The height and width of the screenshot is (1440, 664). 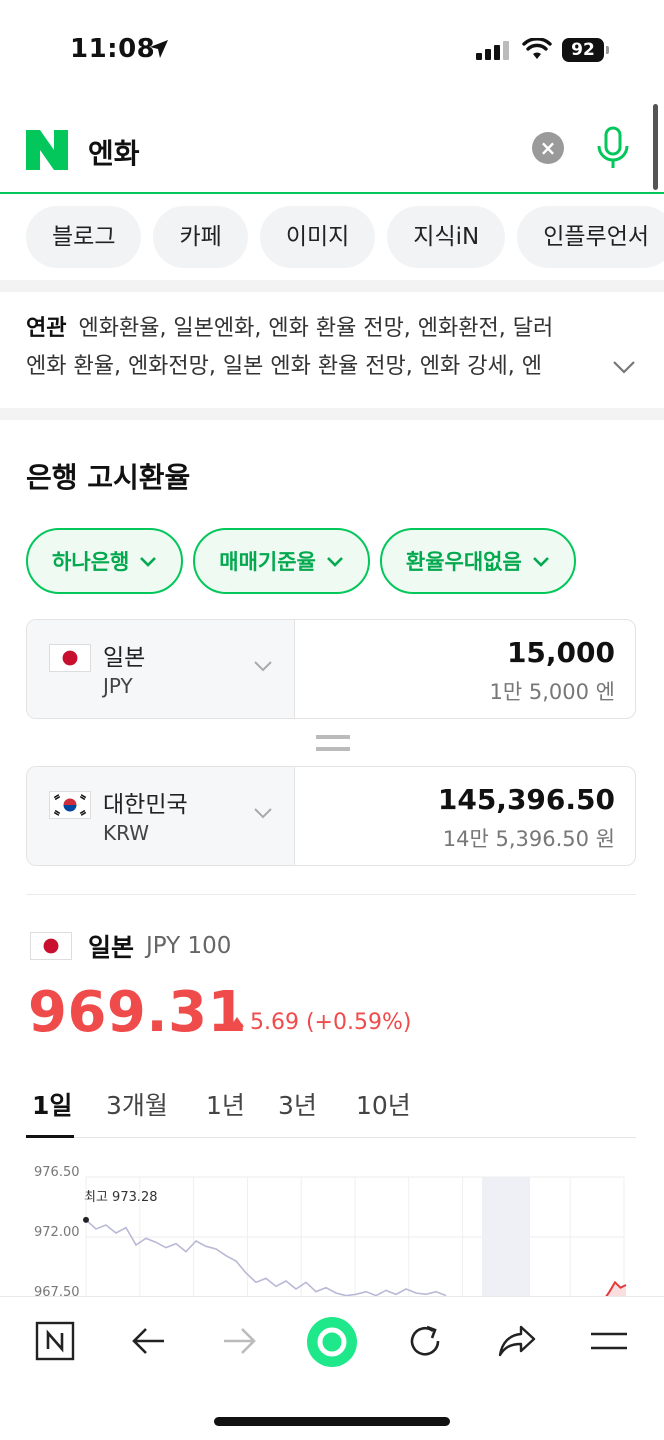 What do you see at coordinates (55, 1341) in the screenshot?
I see `naver-home-icon` at bounding box center [55, 1341].